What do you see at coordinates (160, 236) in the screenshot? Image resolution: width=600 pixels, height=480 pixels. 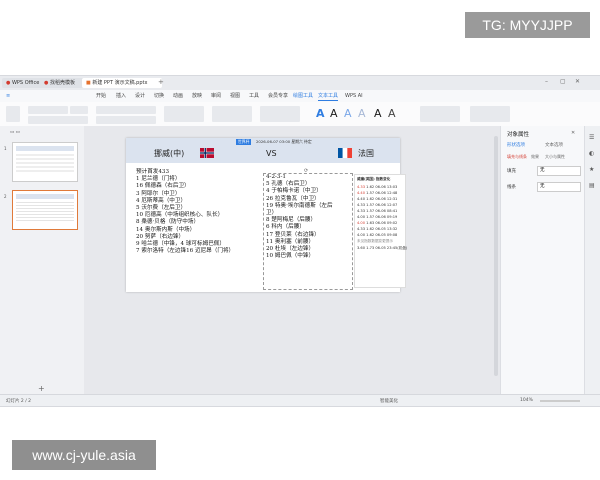 I see `lineup-line: 20 努萨（右边锋）` at bounding box center [160, 236].